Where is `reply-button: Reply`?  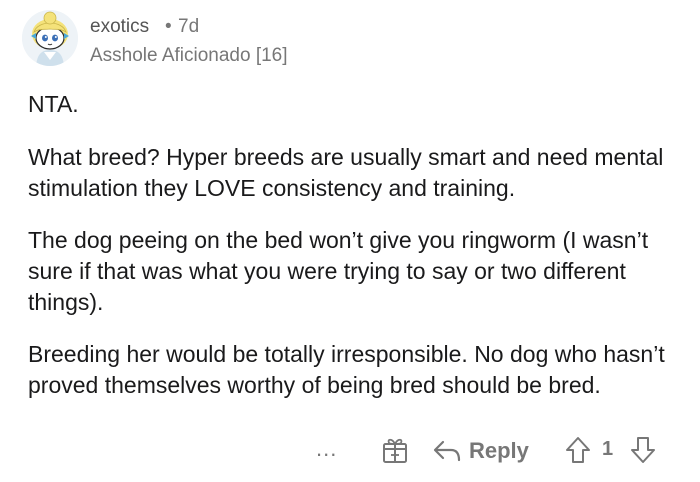 reply-button: Reply is located at coordinates (481, 451).